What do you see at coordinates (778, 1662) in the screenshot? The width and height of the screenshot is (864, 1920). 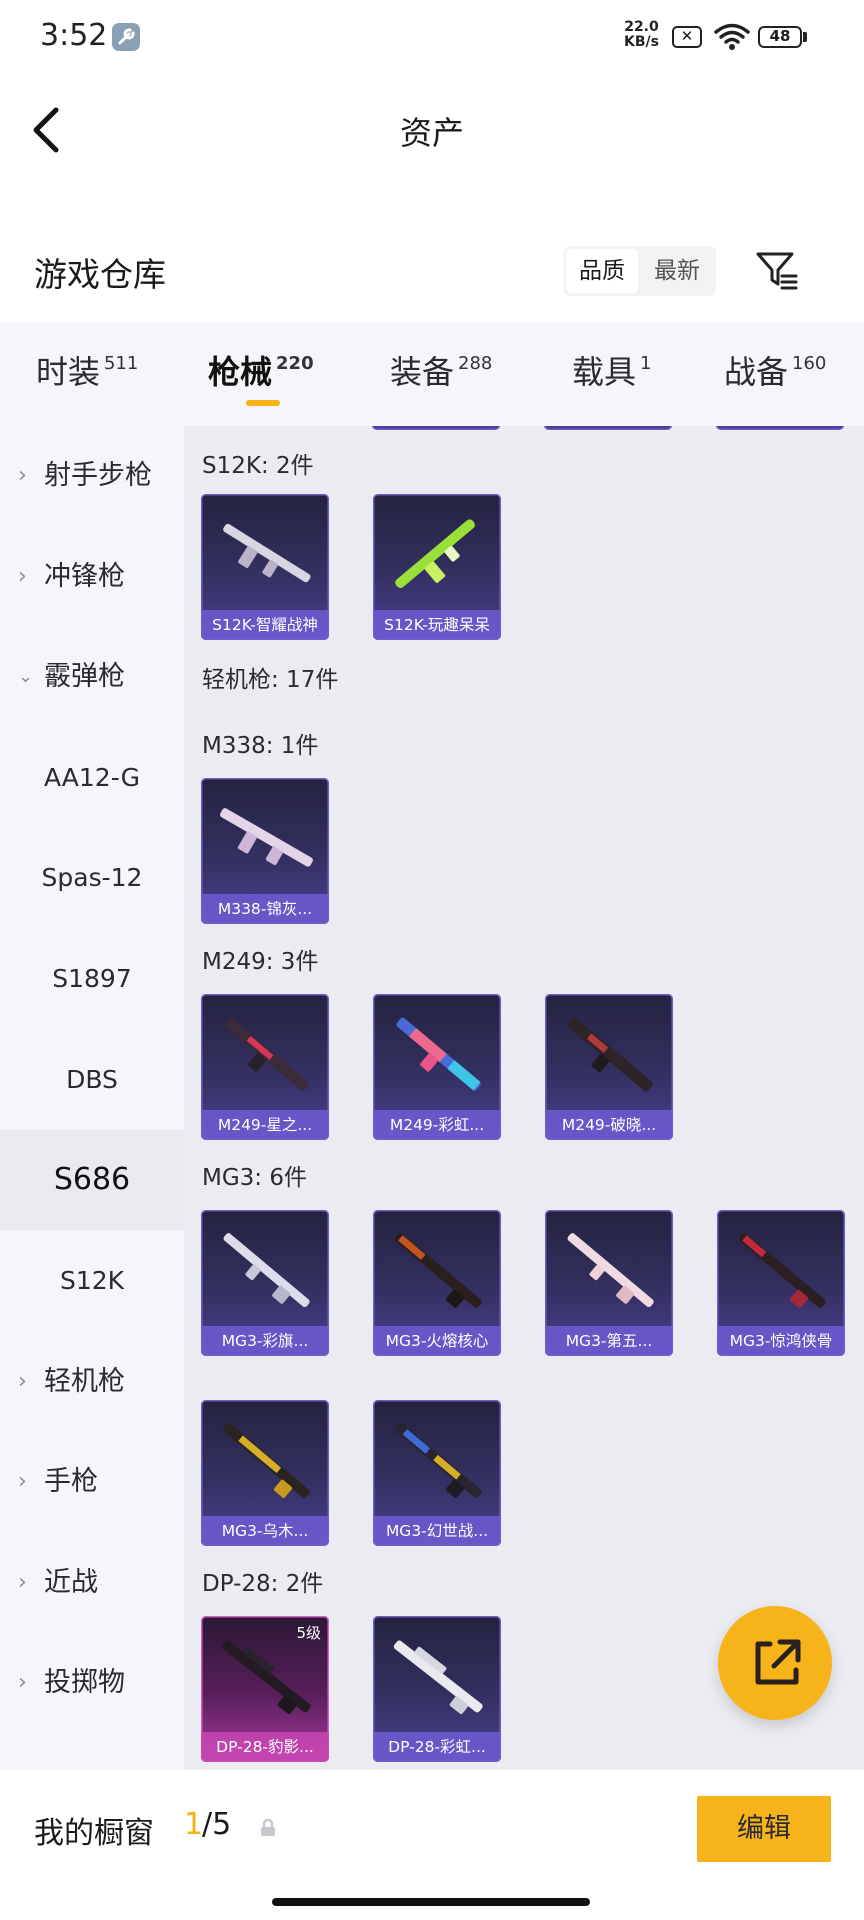 I see `share-icon` at bounding box center [778, 1662].